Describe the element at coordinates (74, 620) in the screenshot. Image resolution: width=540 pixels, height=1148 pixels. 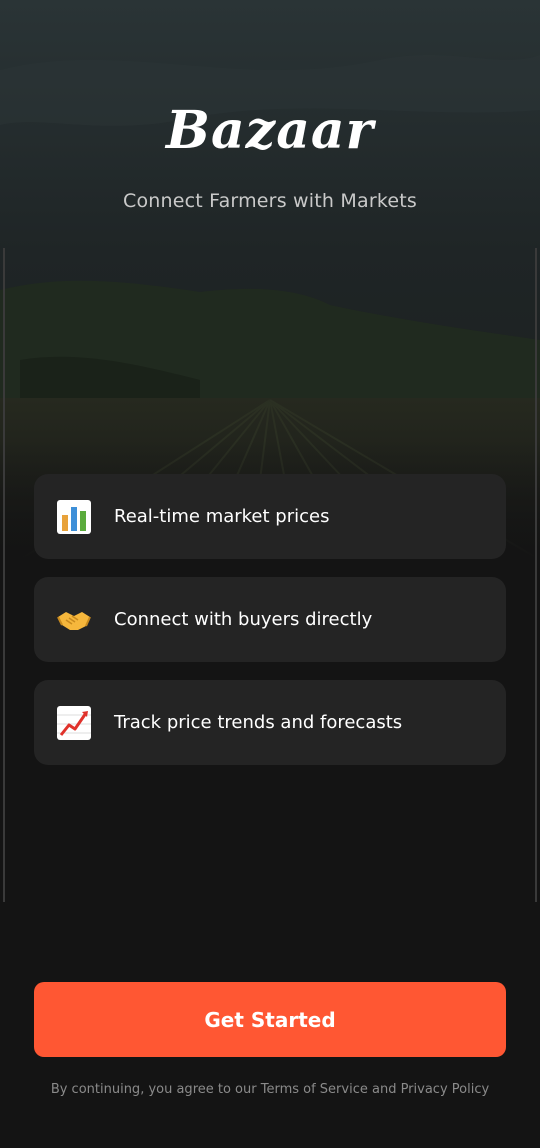
I see `handshake-icon` at that location.